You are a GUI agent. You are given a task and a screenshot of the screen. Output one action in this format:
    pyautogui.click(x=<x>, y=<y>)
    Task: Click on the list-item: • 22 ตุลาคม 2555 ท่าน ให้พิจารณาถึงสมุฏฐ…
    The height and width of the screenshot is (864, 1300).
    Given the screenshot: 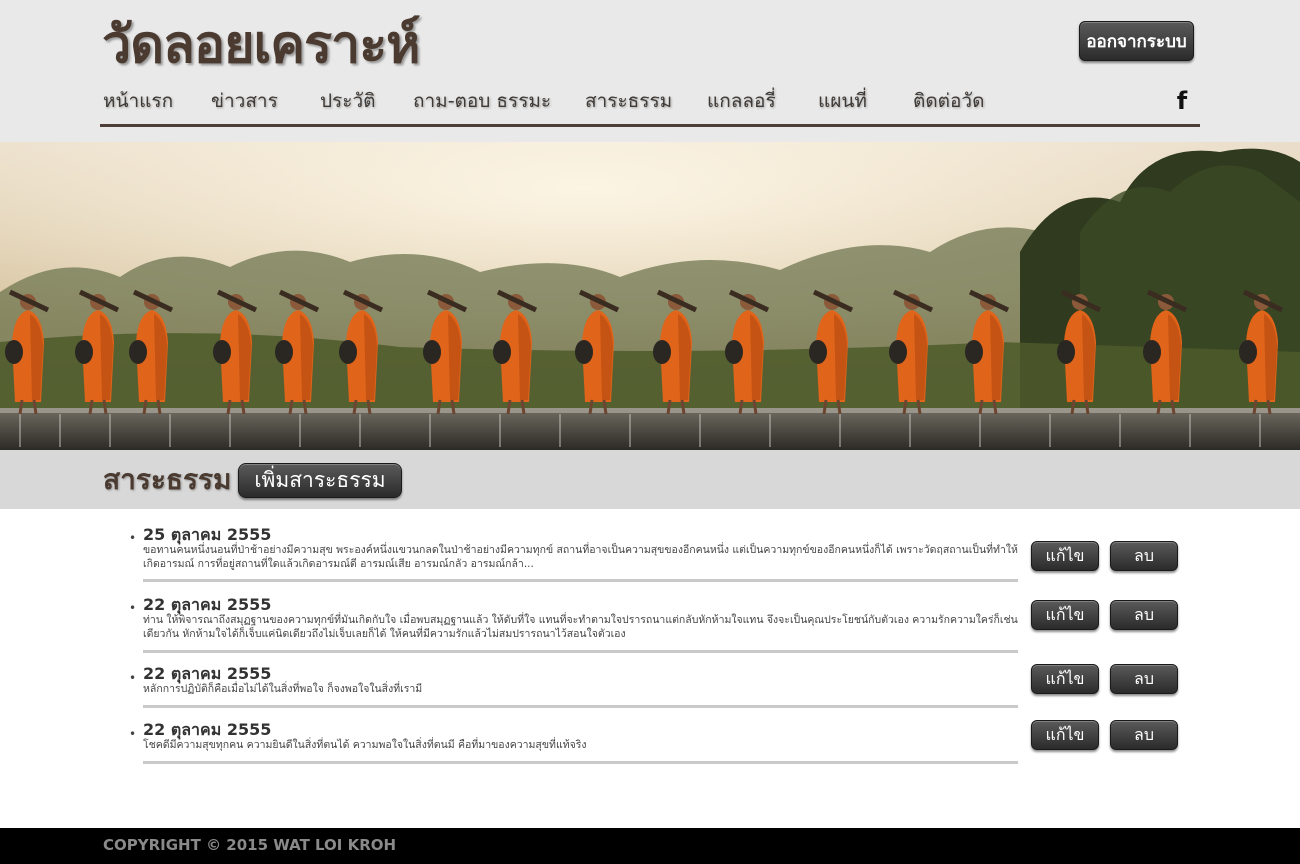 What is the action you would take?
    pyautogui.click(x=650, y=622)
    